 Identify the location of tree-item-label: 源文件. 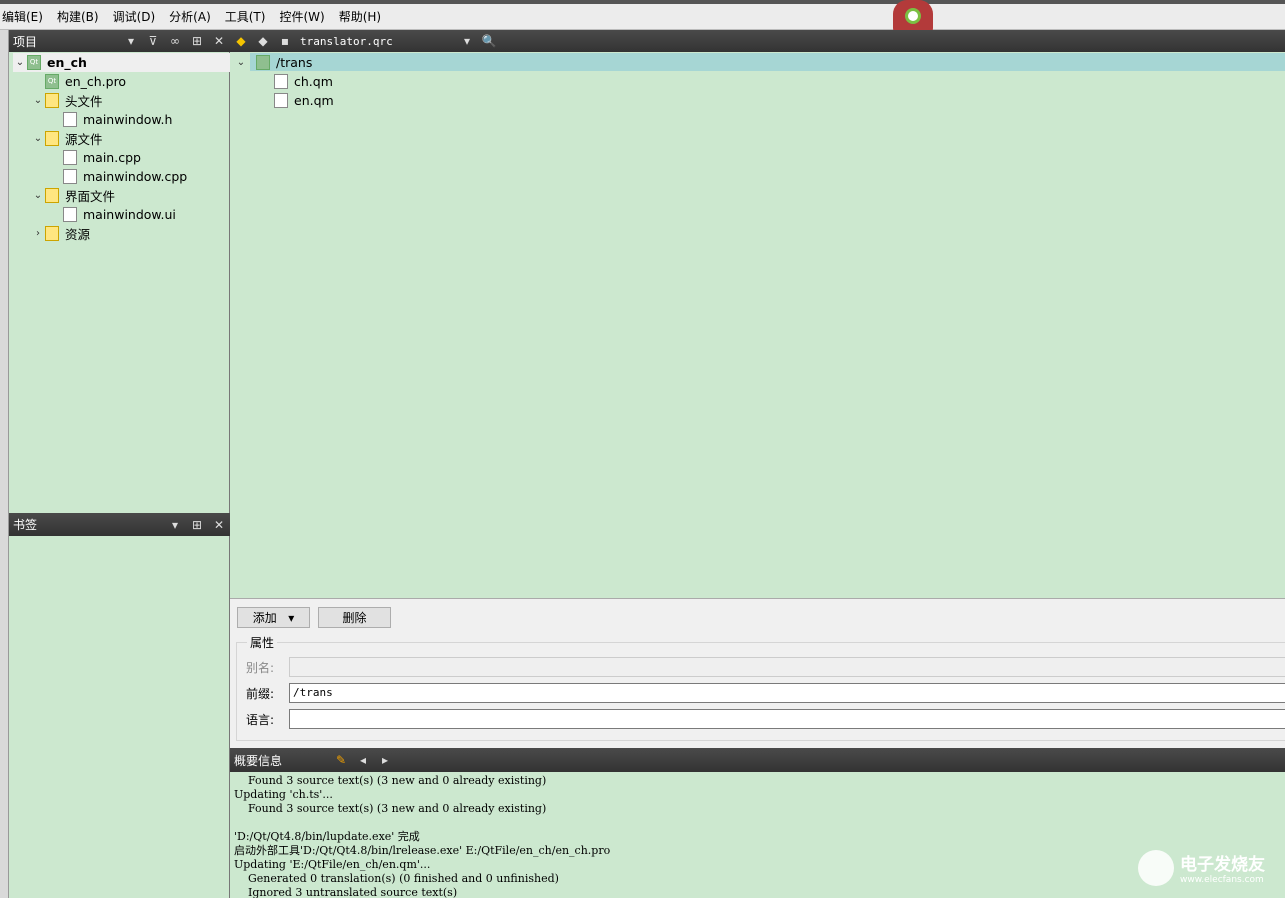
(84, 139).